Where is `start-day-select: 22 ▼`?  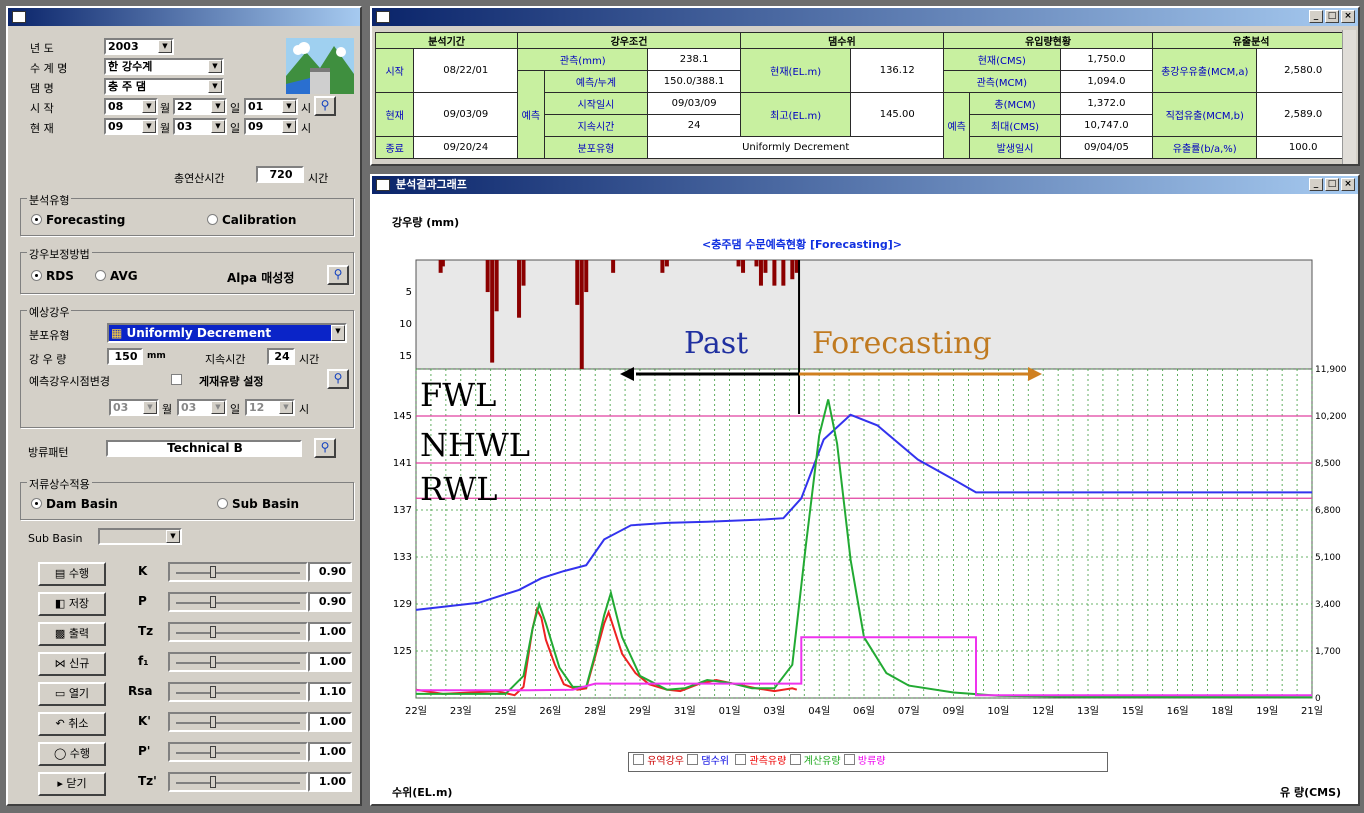
start-day-select: 22 ▼ is located at coordinates (200, 106).